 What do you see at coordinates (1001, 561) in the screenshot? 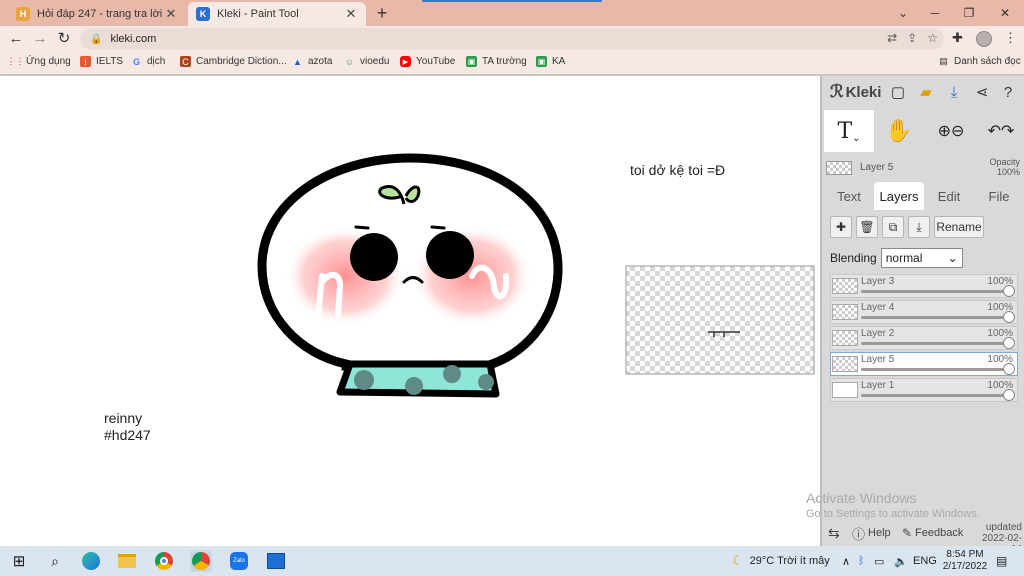
I see `notifications-icon: ▤` at bounding box center [1001, 561].